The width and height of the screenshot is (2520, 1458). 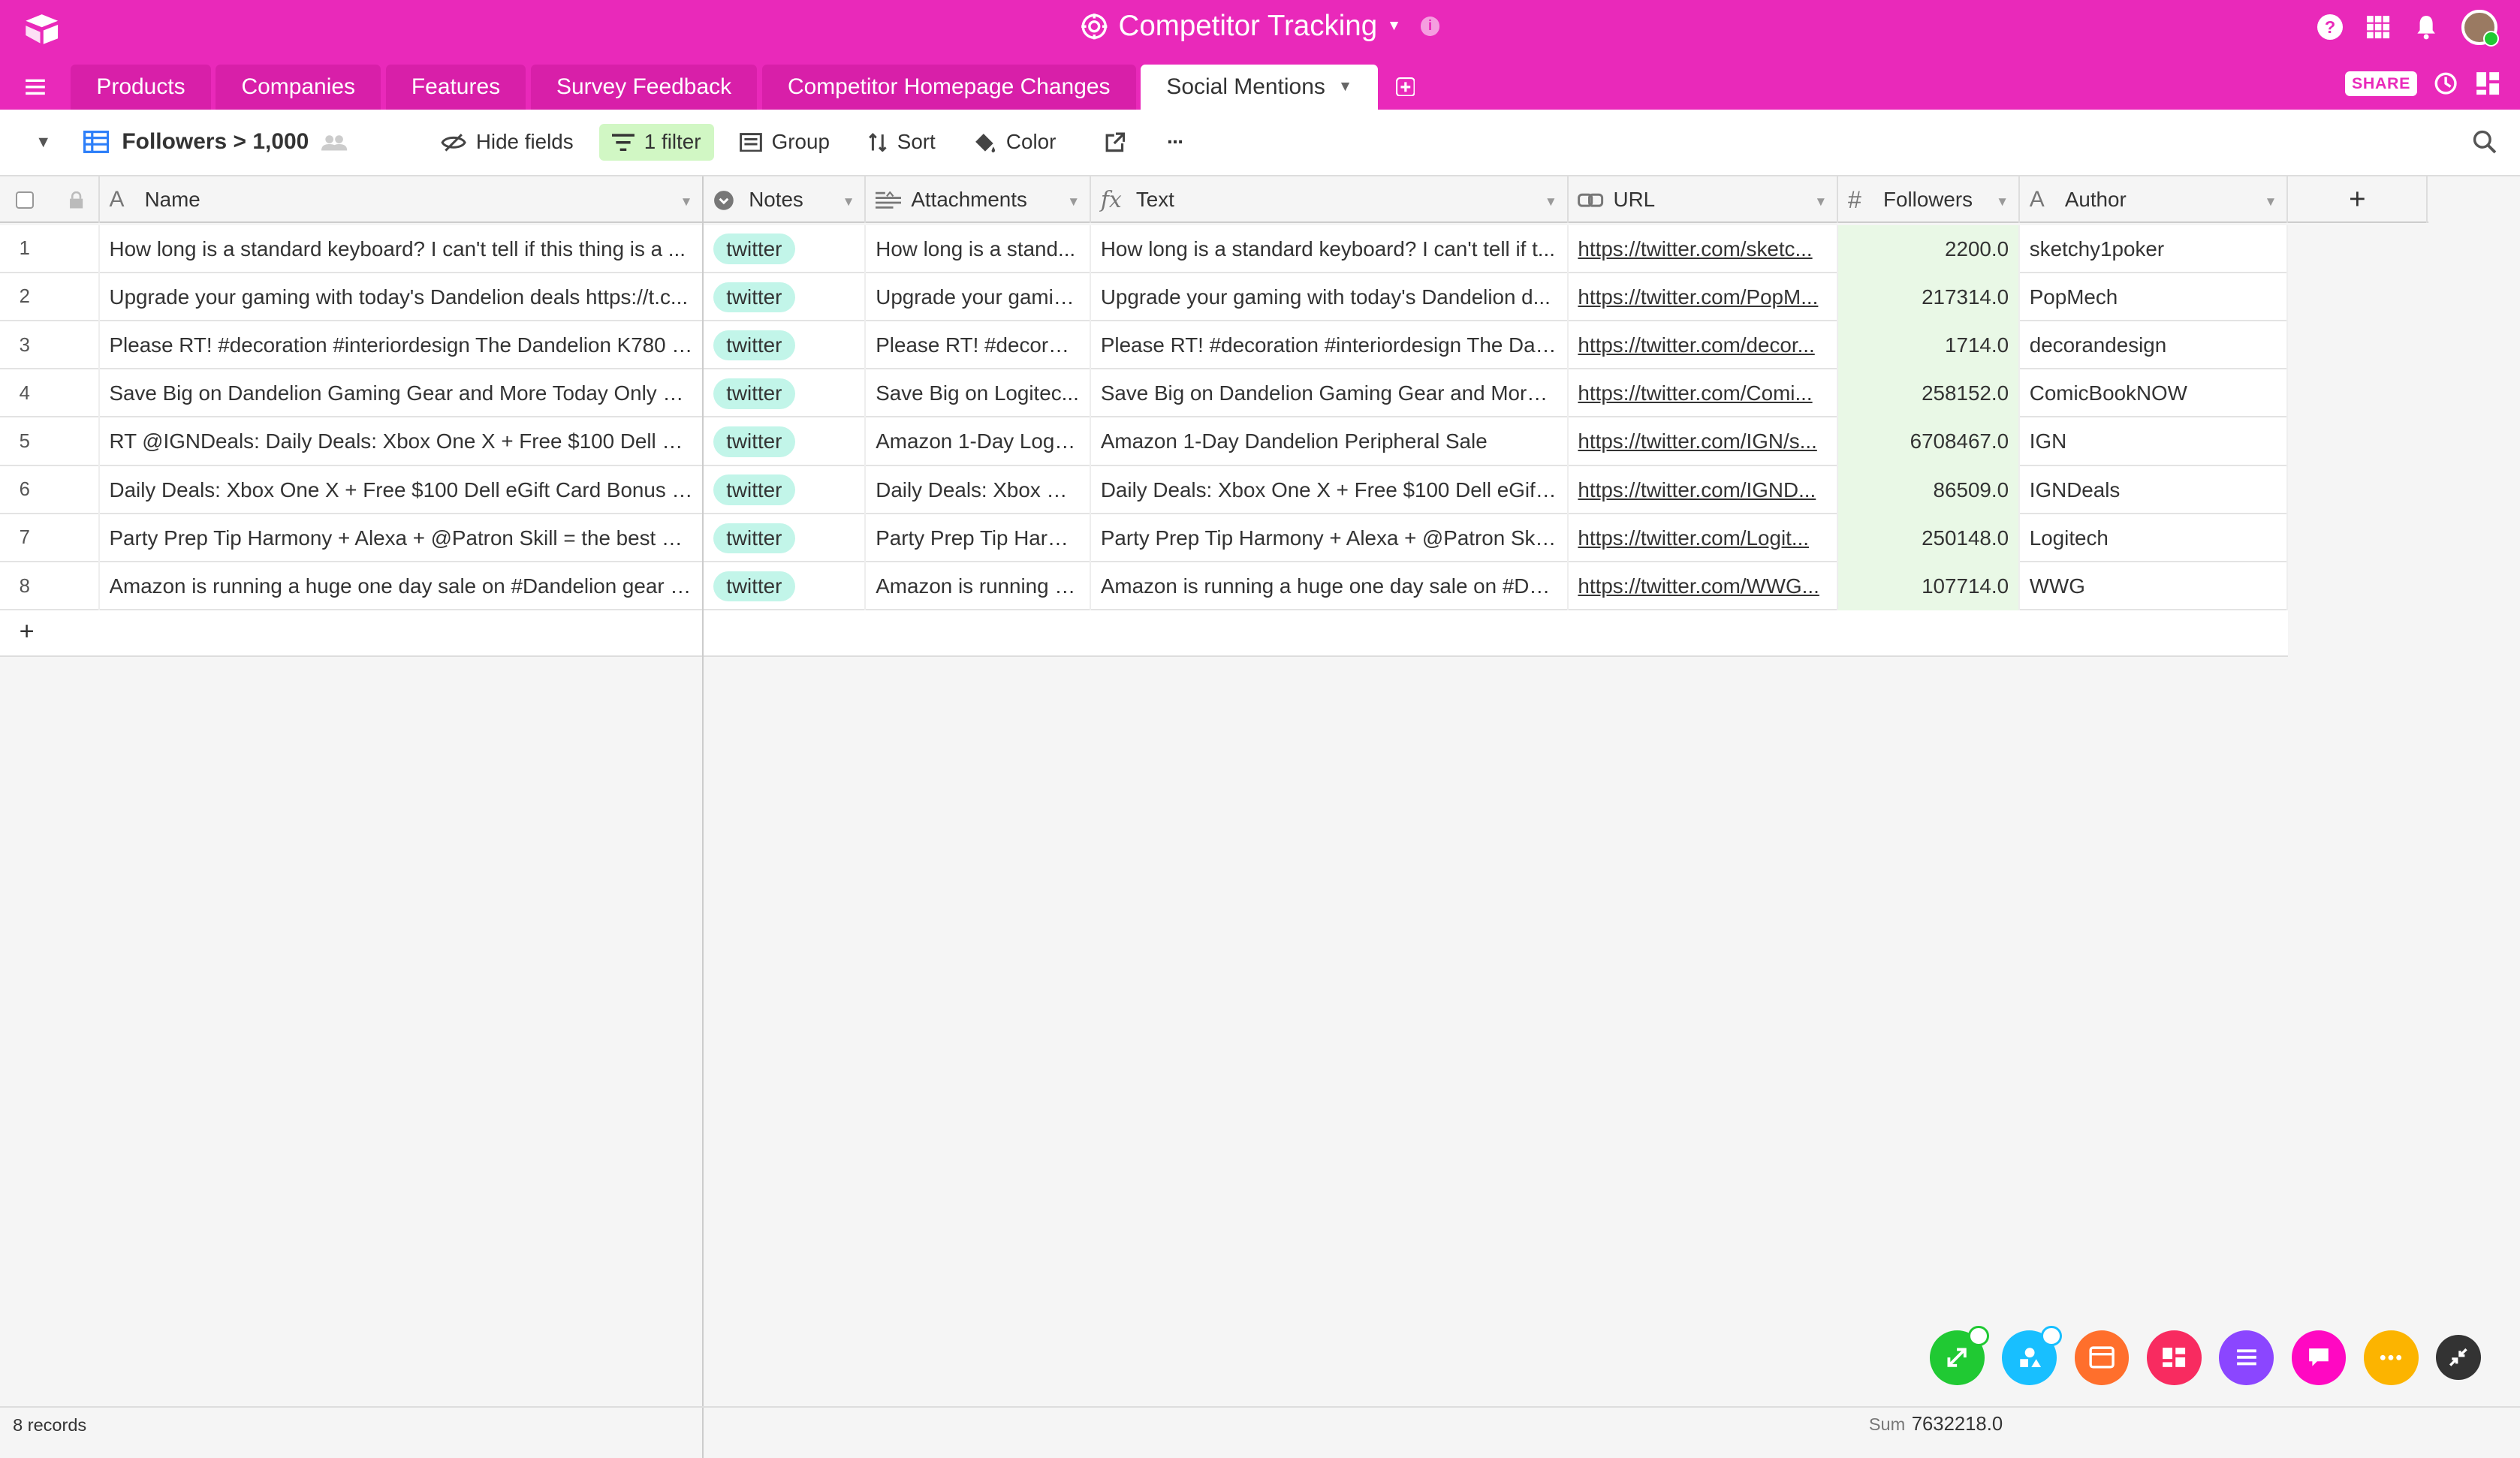 I want to click on blocks-icon, so click(x=2032, y=1355).